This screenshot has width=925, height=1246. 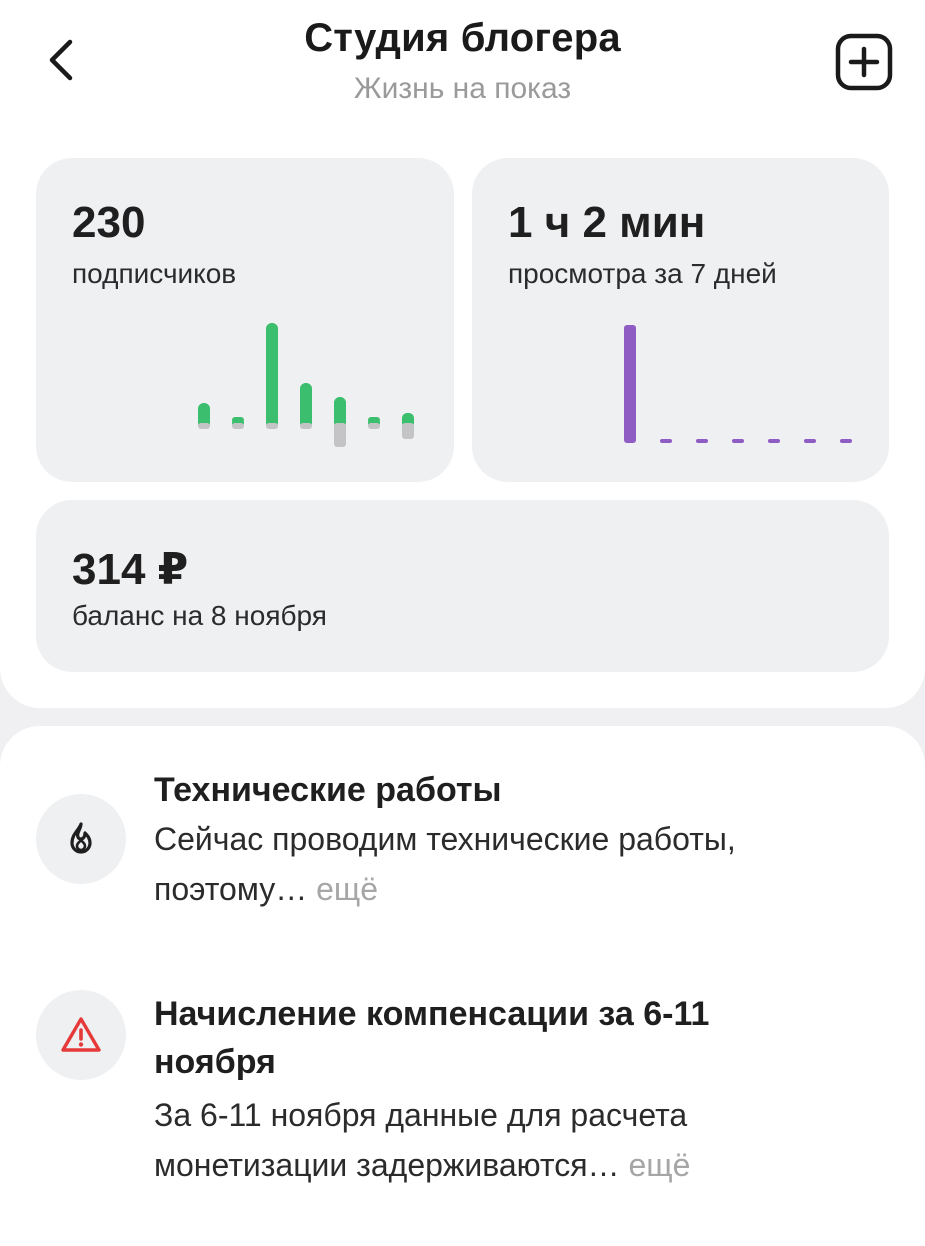 I want to click on flame-icon, so click(x=81, y=838).